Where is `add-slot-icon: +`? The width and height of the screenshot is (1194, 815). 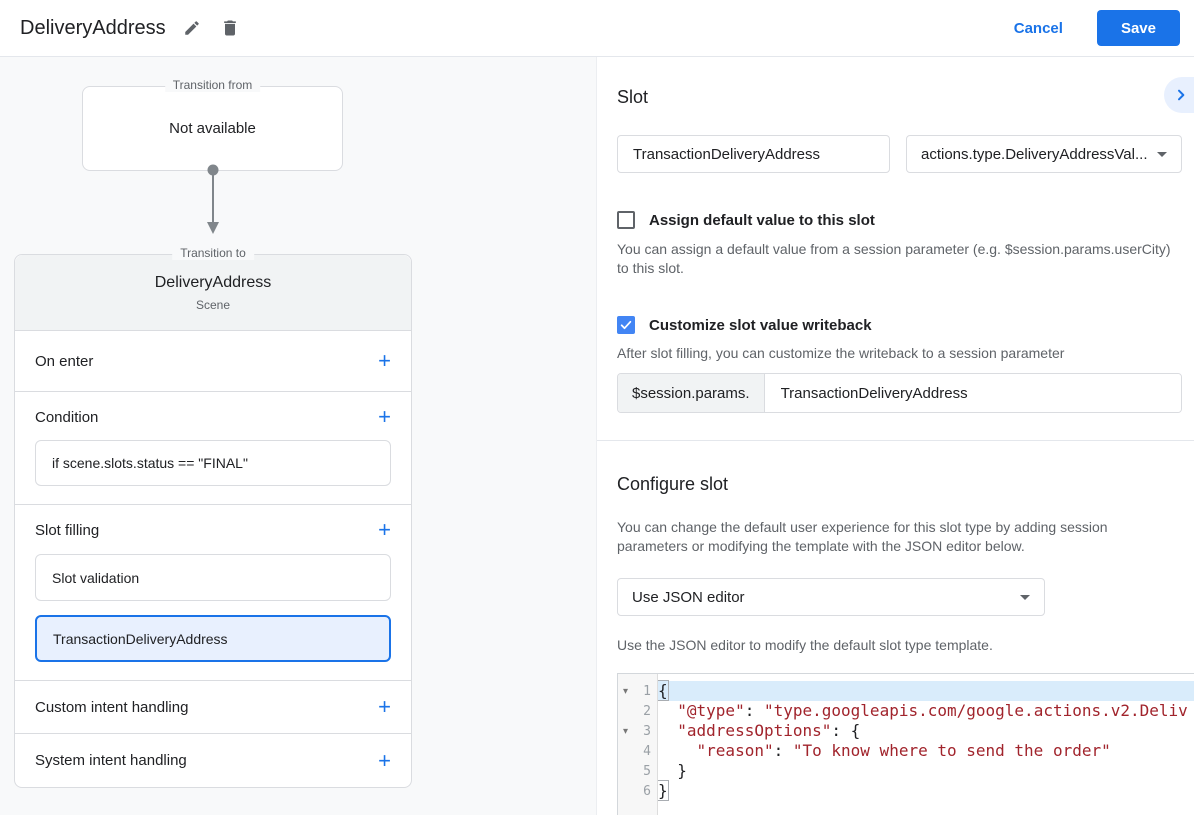
add-slot-icon: + is located at coordinates (384, 530).